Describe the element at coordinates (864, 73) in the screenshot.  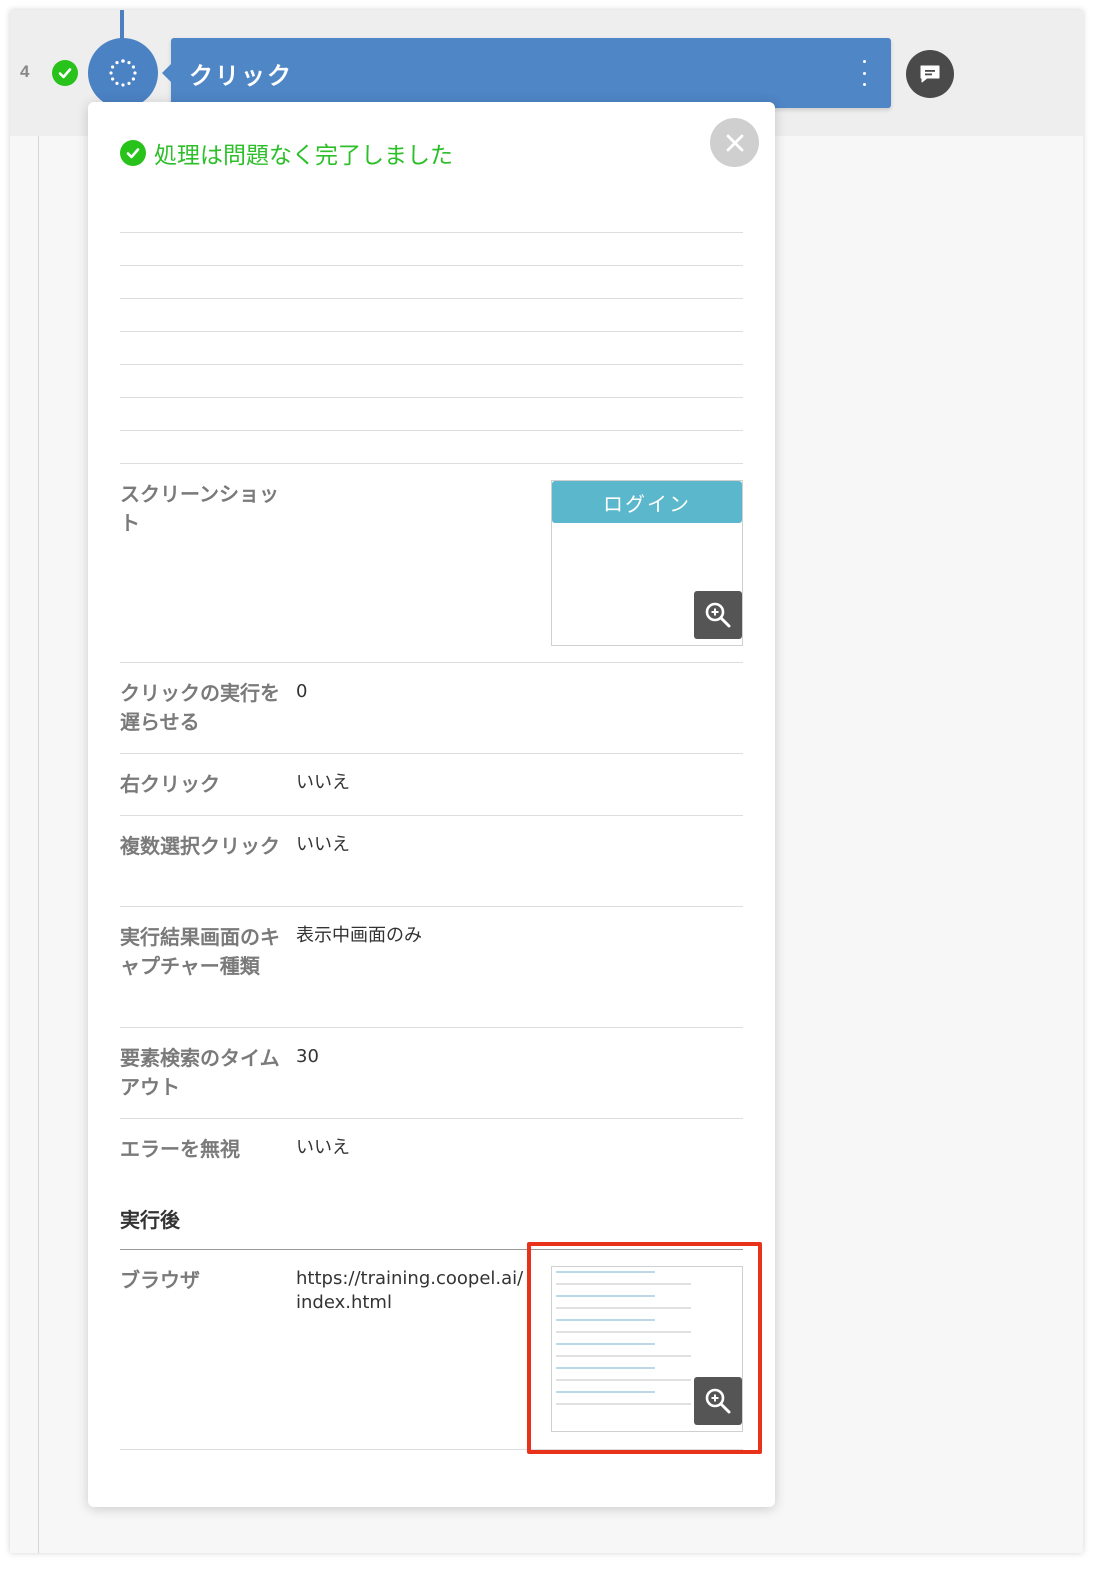
I see `kebab-menu-icon` at that location.